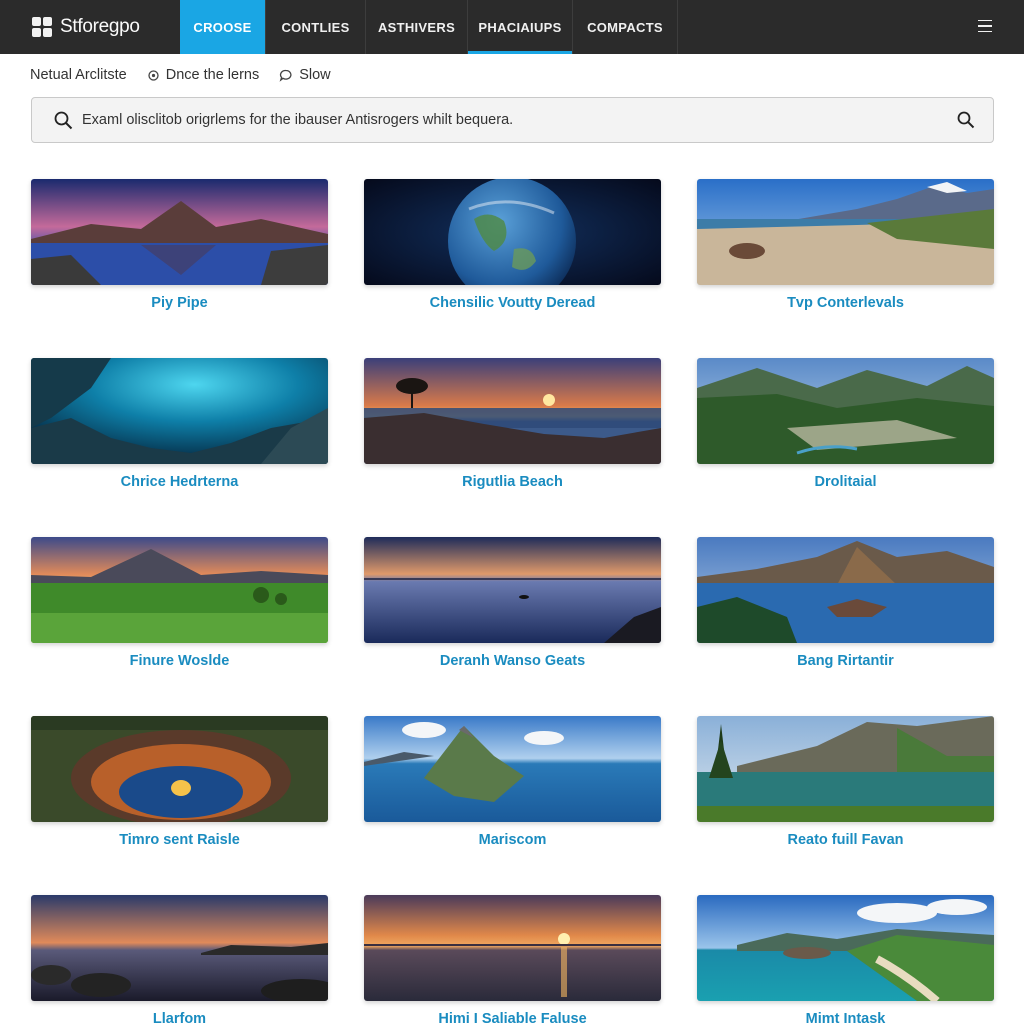 The width and height of the screenshot is (1024, 1024). I want to click on gallery-card: Himi I Saliable Faluse, so click(512, 959).